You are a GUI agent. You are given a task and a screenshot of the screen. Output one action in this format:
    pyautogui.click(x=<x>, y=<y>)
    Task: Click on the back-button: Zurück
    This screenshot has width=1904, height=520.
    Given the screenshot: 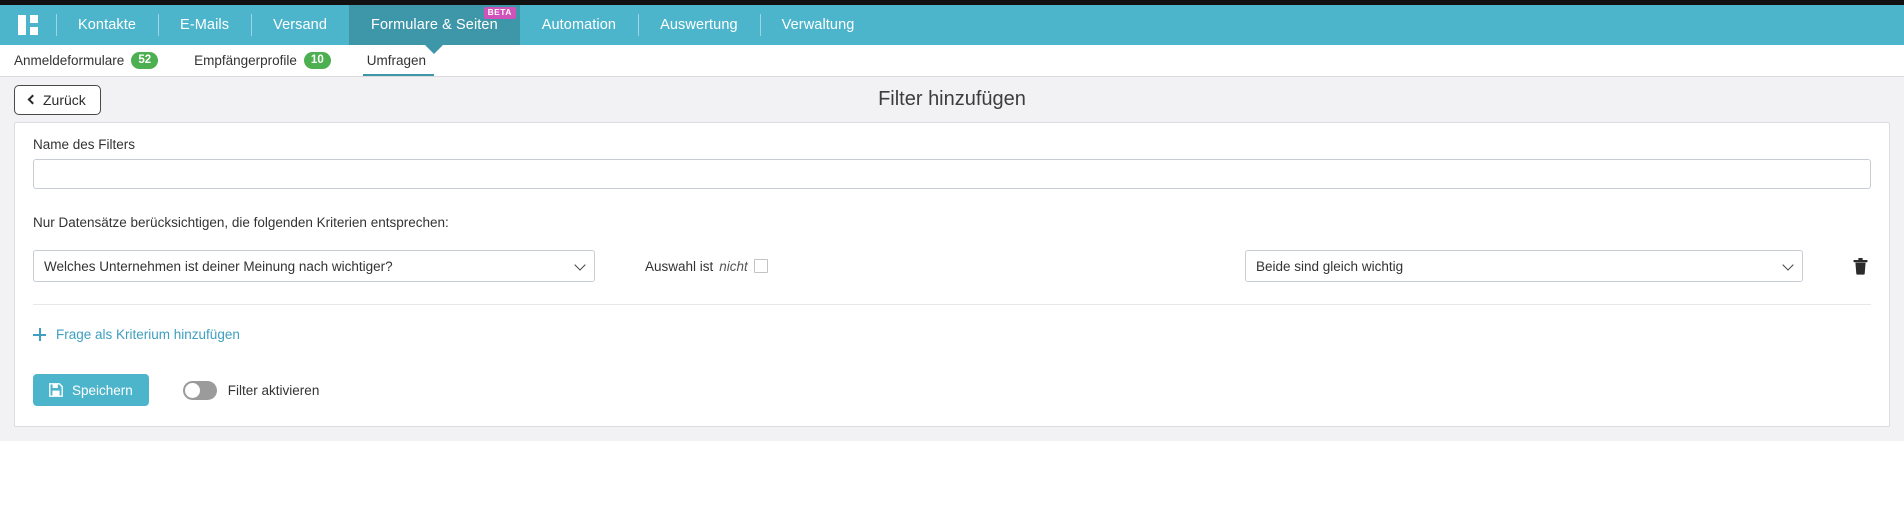 What is the action you would take?
    pyautogui.click(x=57, y=99)
    